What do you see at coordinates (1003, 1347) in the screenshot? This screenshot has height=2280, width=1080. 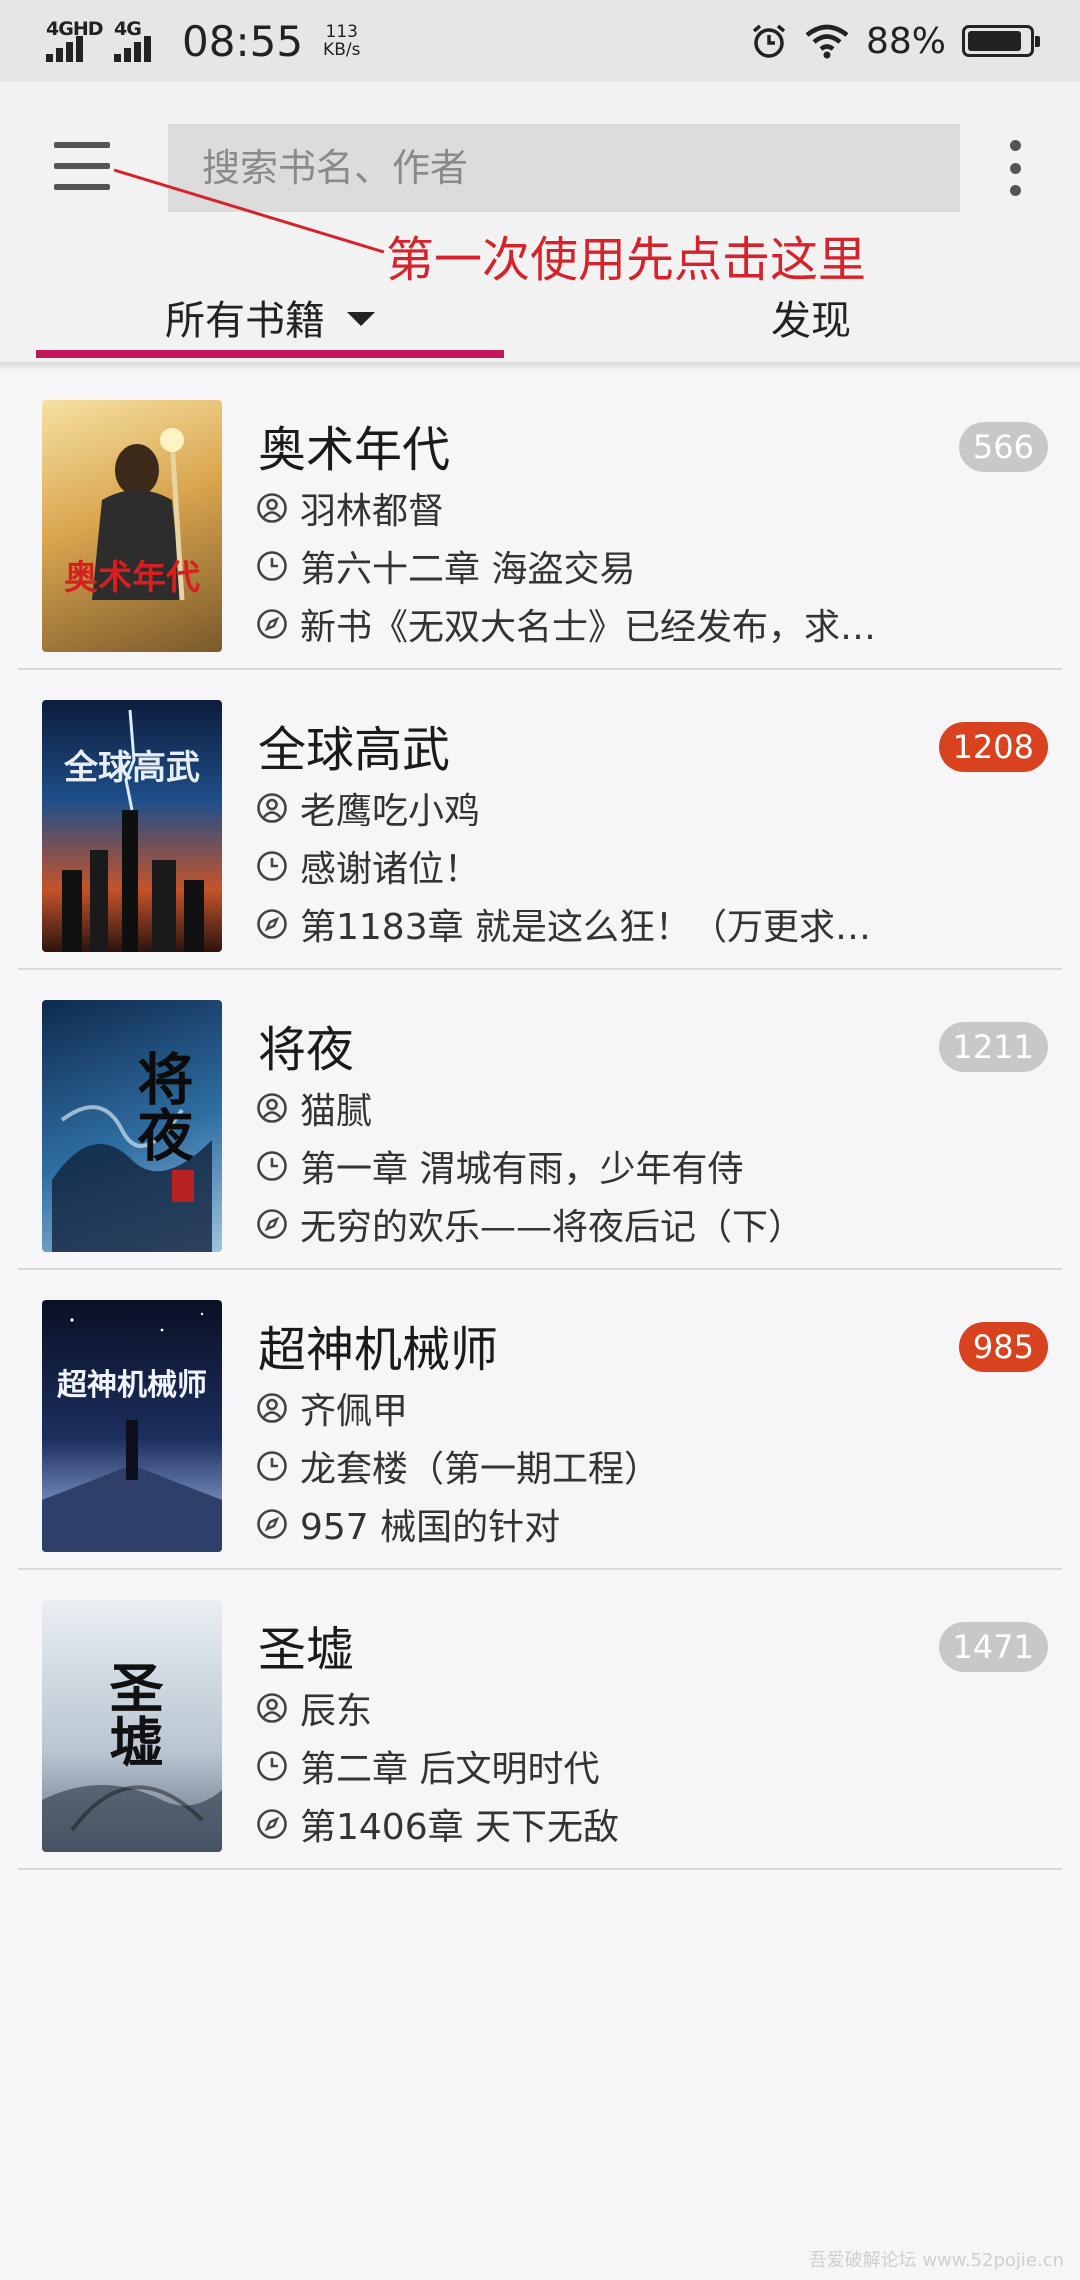 I see `unread-count-badge: 985` at bounding box center [1003, 1347].